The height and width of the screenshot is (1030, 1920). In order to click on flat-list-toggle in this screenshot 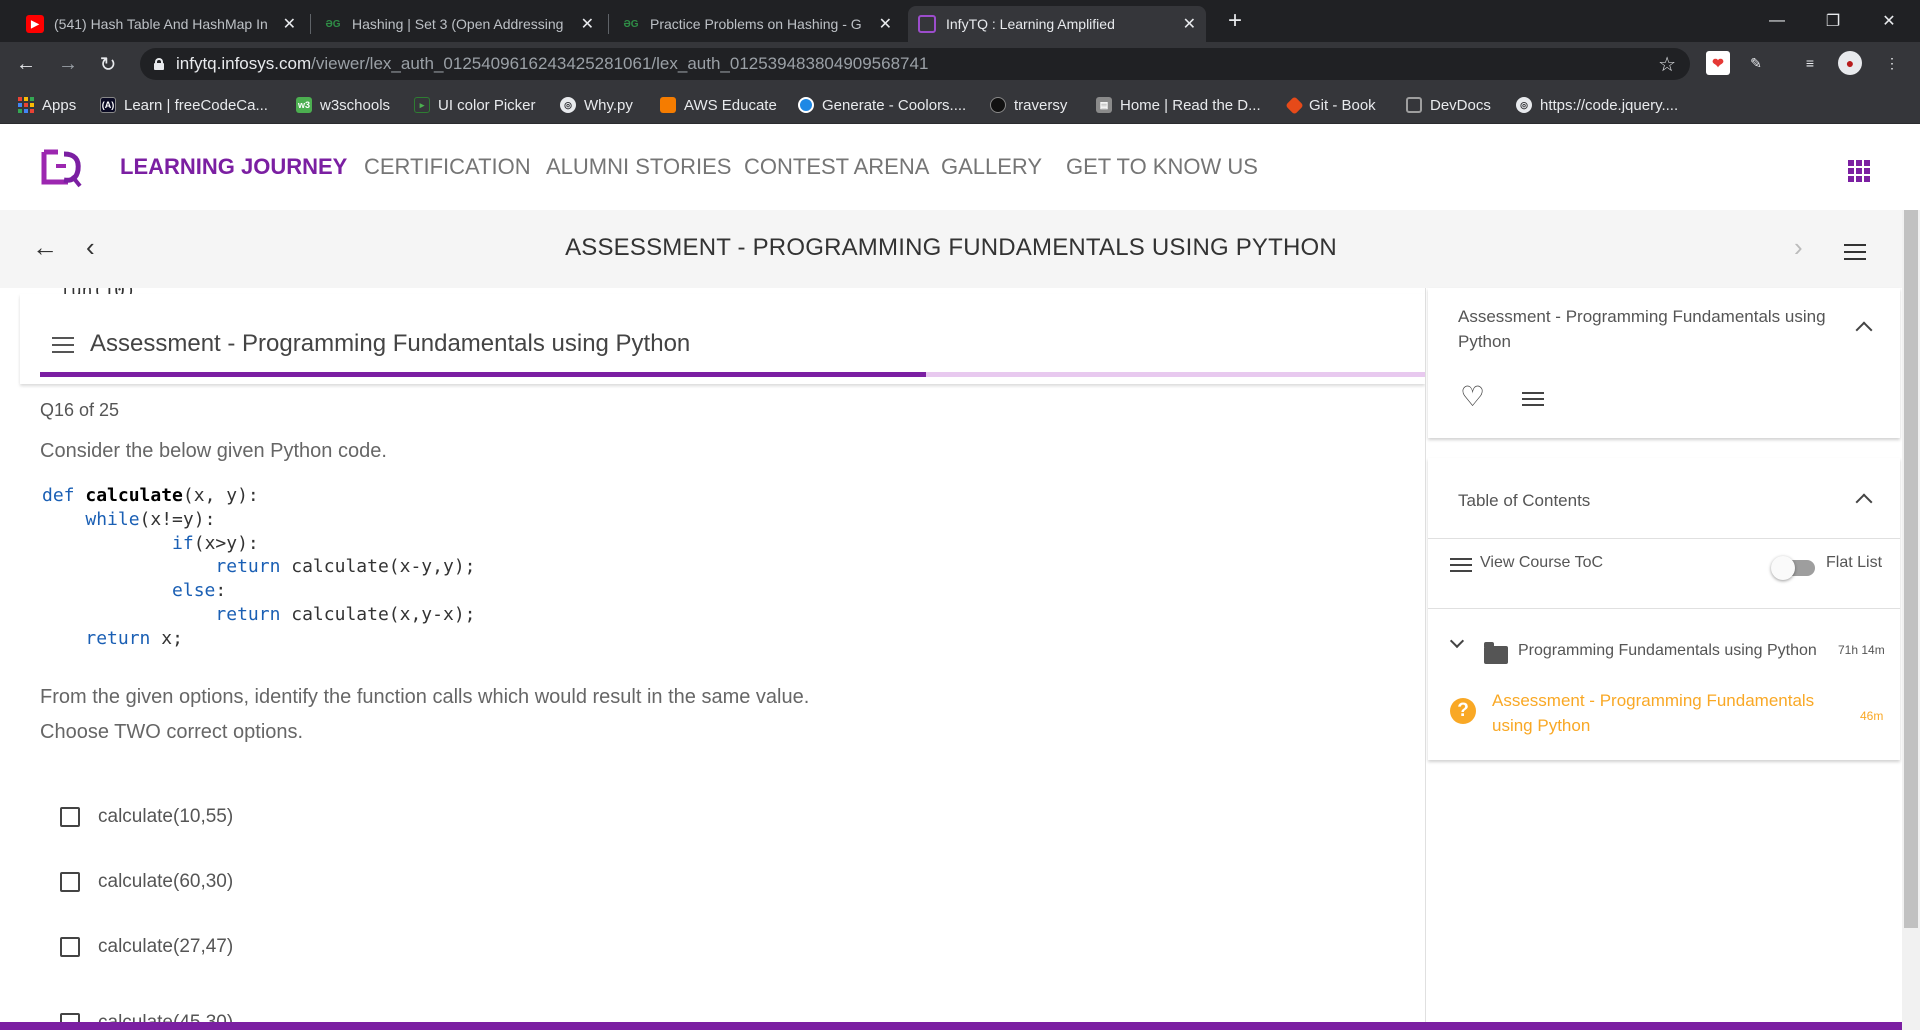, I will do `click(1793, 568)`.